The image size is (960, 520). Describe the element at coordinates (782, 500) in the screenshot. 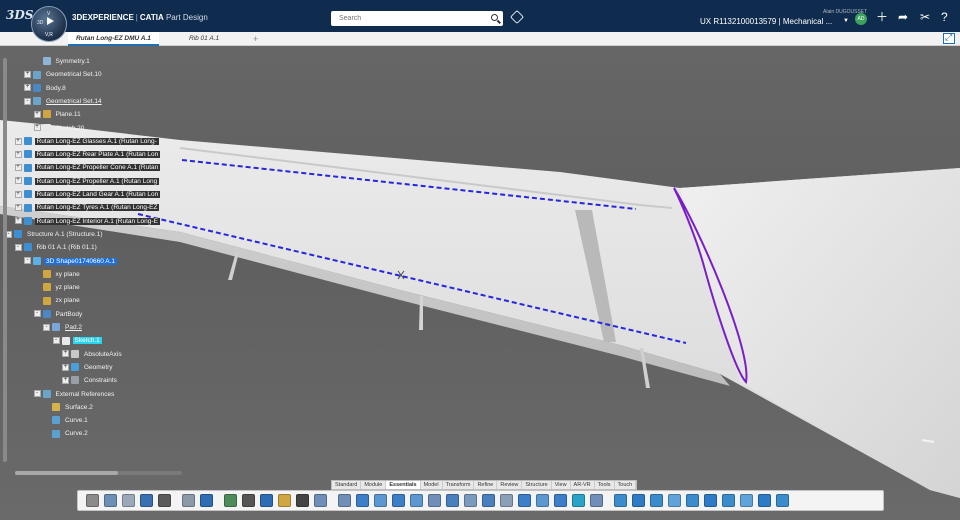

I see `more-icon` at that location.